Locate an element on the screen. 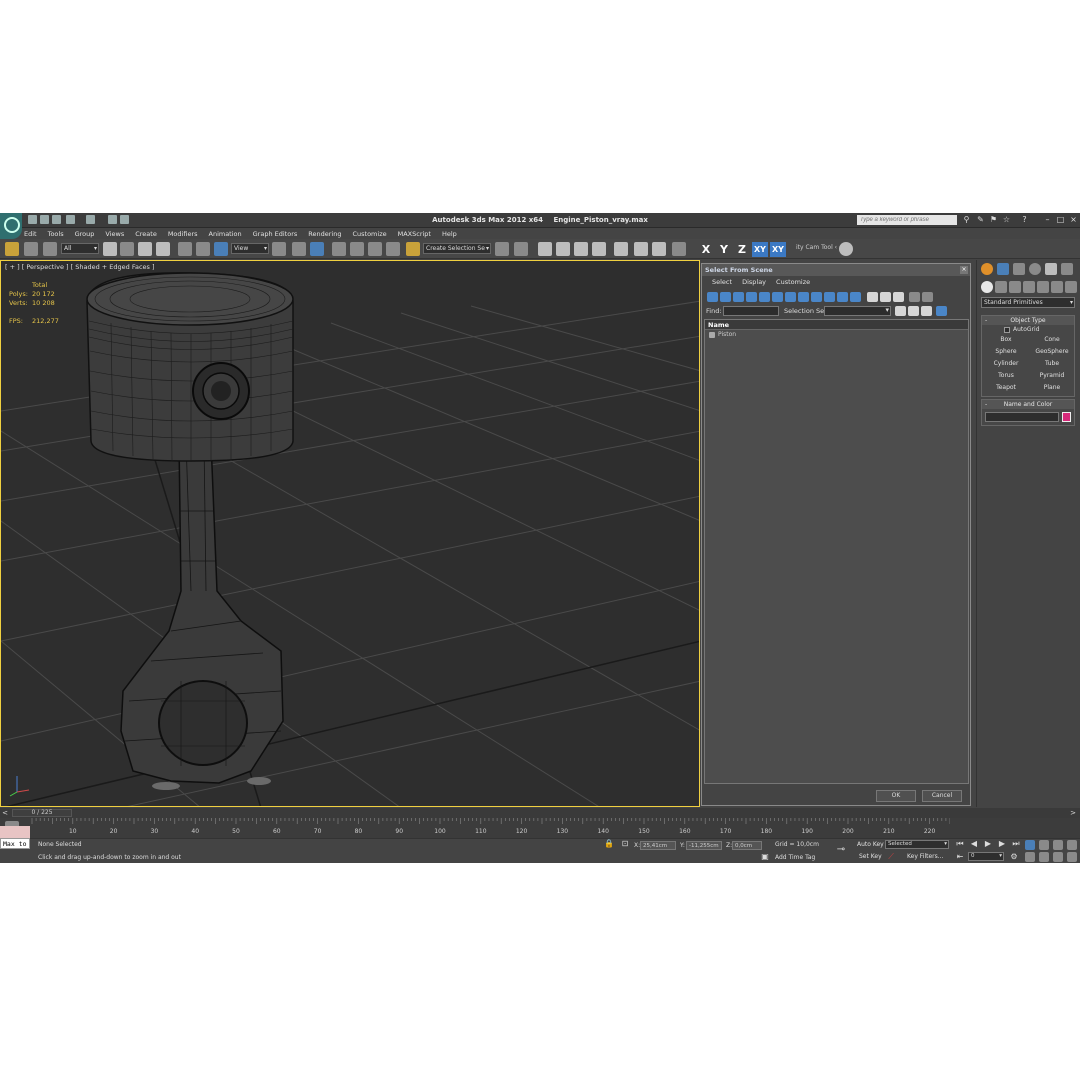 Image resolution: width=1080 pixels, height=1080 pixels. search-input is located at coordinates (907, 220).